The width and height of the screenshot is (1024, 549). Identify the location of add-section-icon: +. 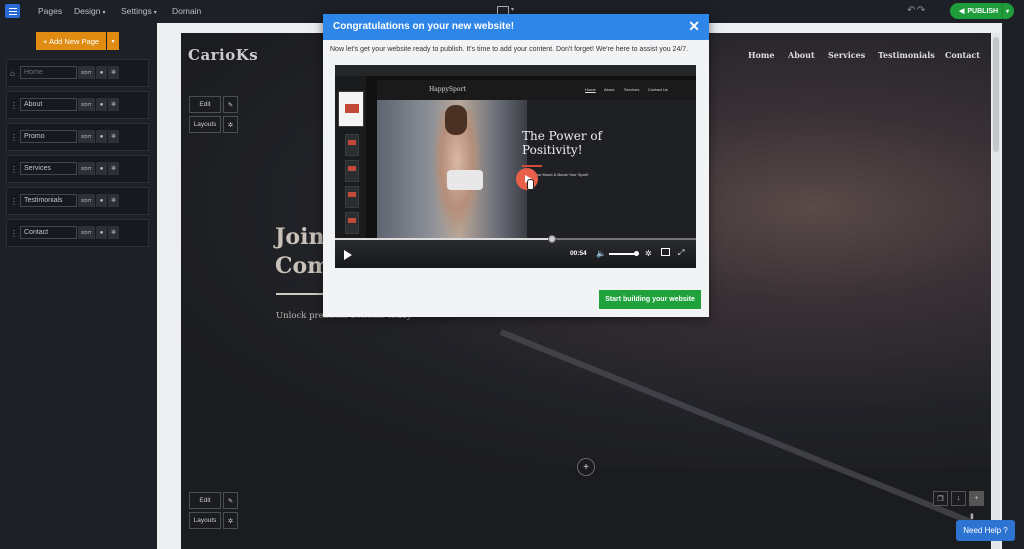
(586, 467).